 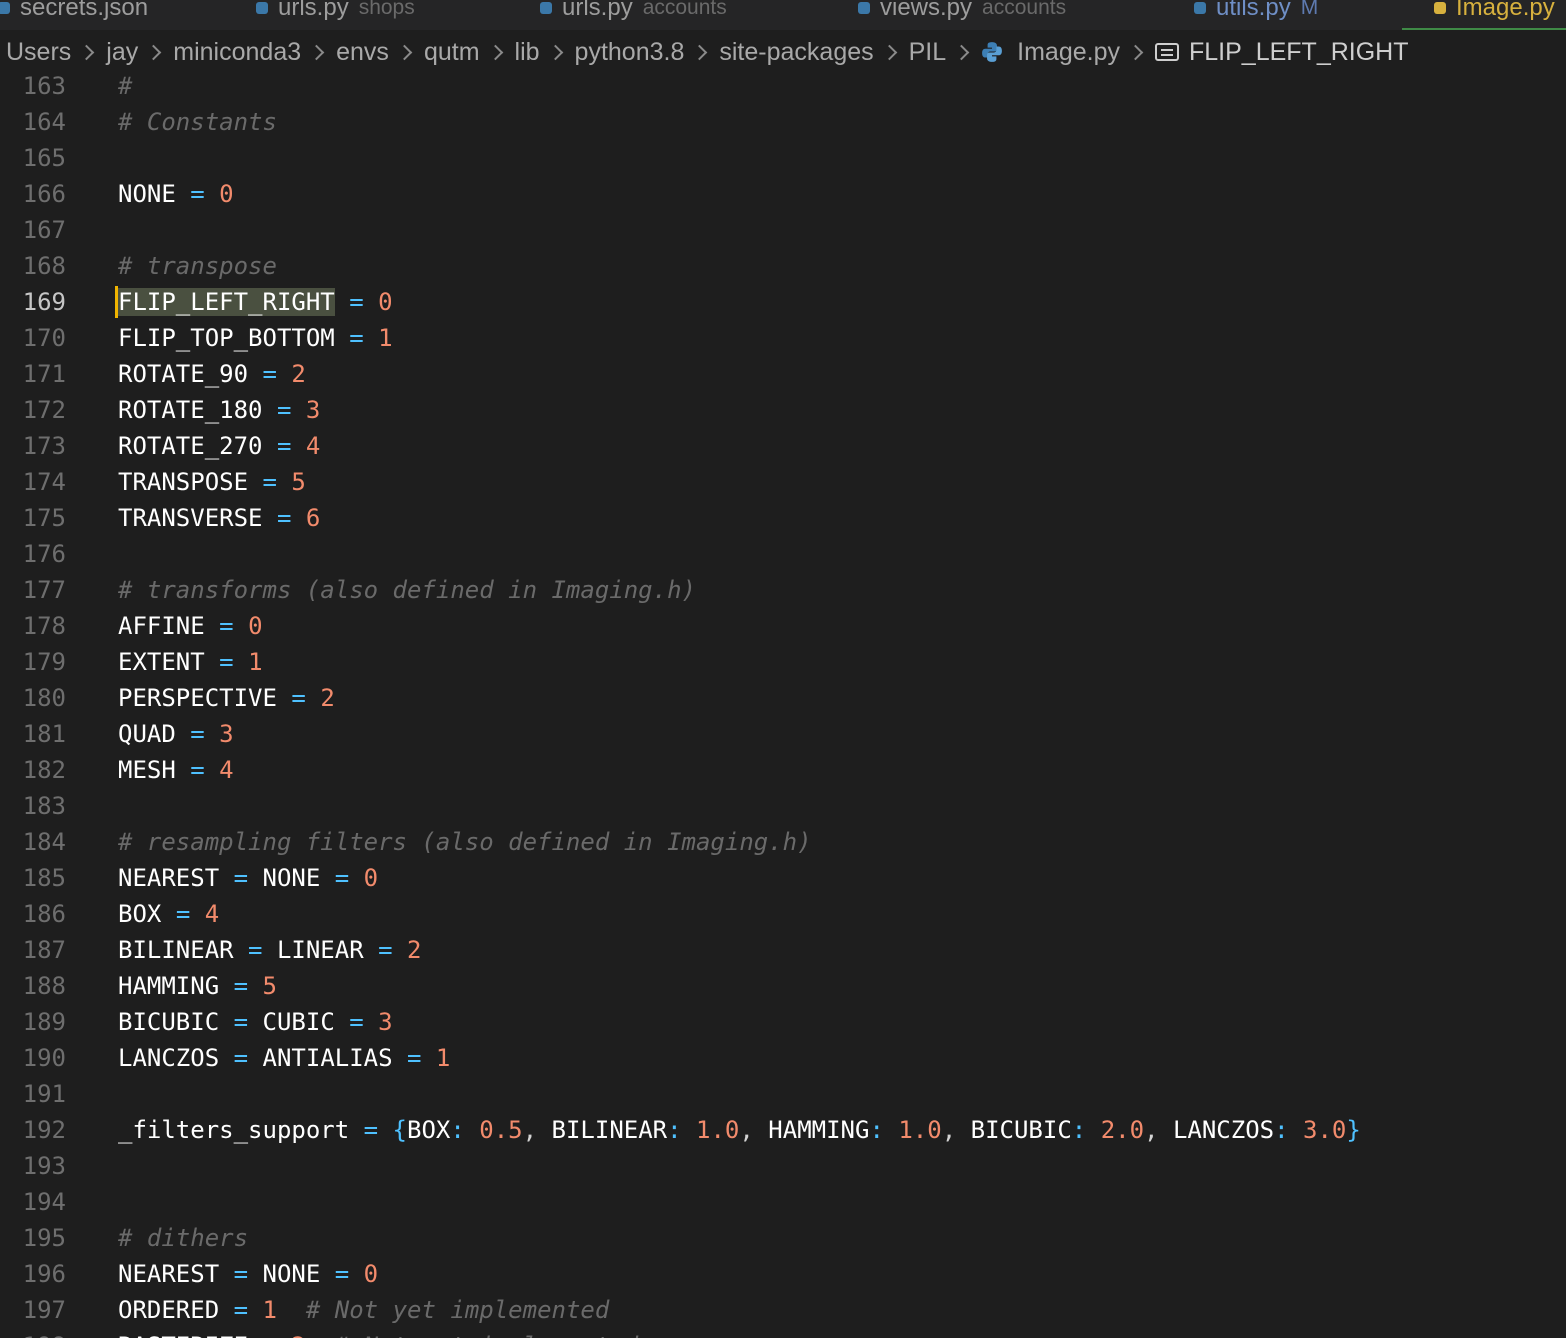 I want to click on code-token: BICUBIC, so click(x=169, y=1022).